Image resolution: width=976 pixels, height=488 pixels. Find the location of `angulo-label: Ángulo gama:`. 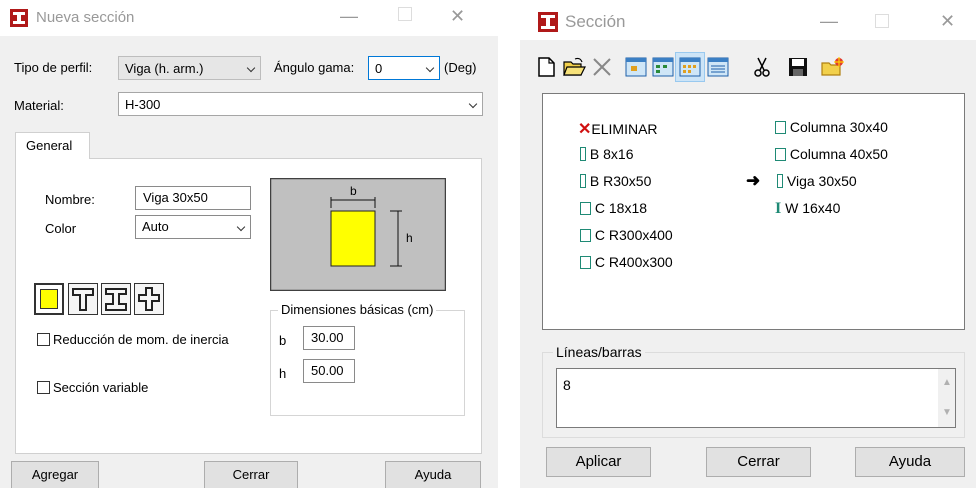

angulo-label: Ángulo gama: is located at coordinates (314, 67).